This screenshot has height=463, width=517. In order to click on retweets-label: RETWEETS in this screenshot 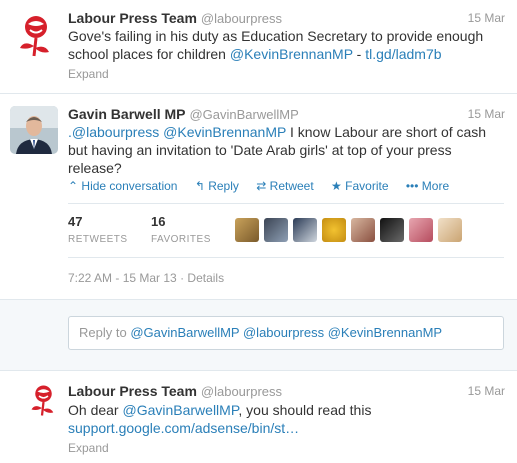, I will do `click(98, 239)`.